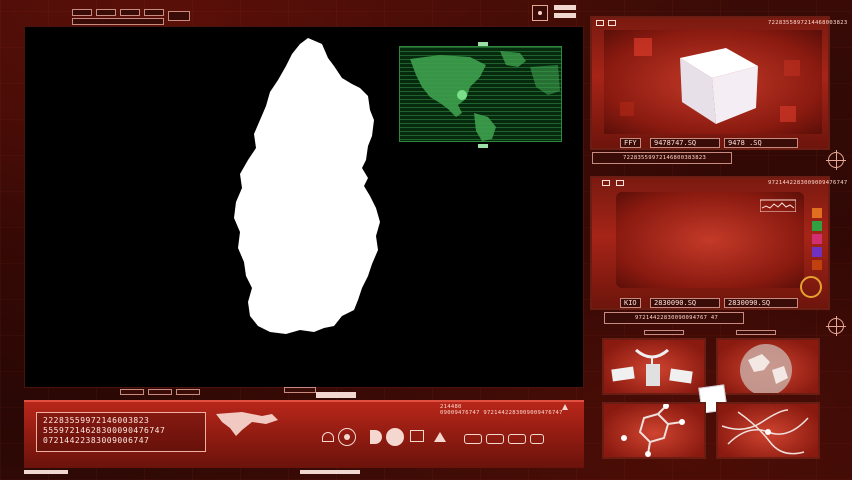 The image size is (852, 480). What do you see at coordinates (630, 303) in the screenshot?
I see `graph-panel-tag: KIO` at bounding box center [630, 303].